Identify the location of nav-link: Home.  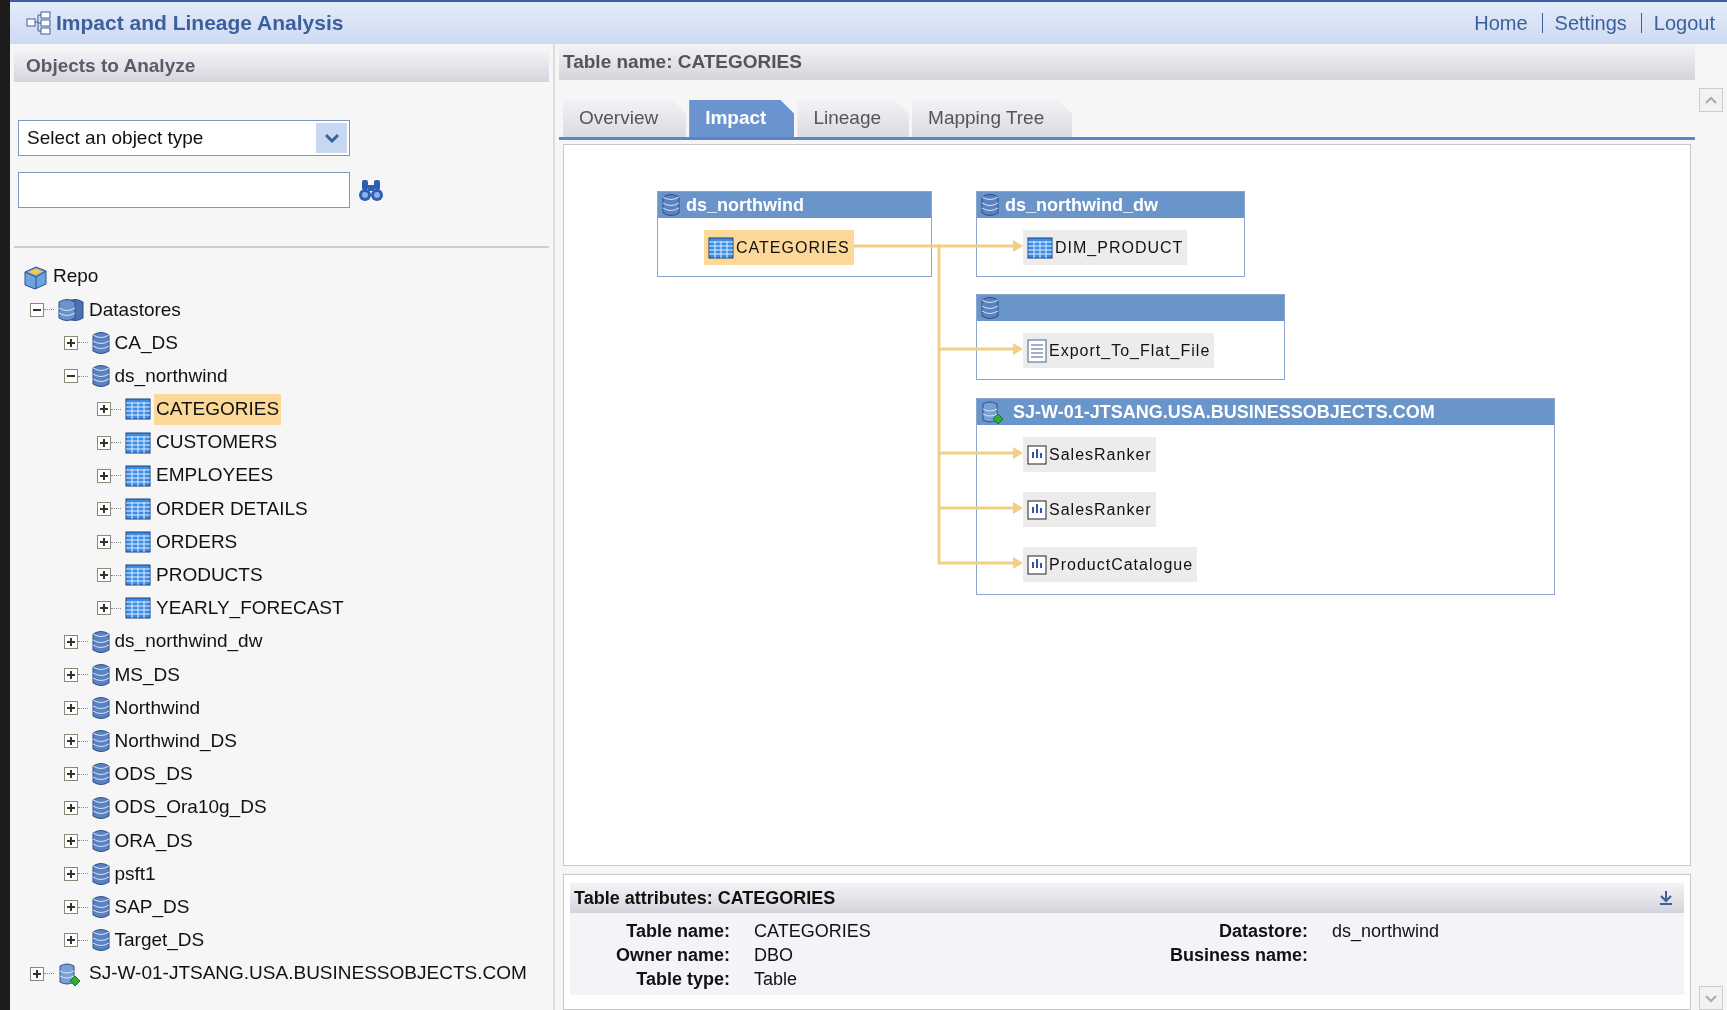
(1501, 23).